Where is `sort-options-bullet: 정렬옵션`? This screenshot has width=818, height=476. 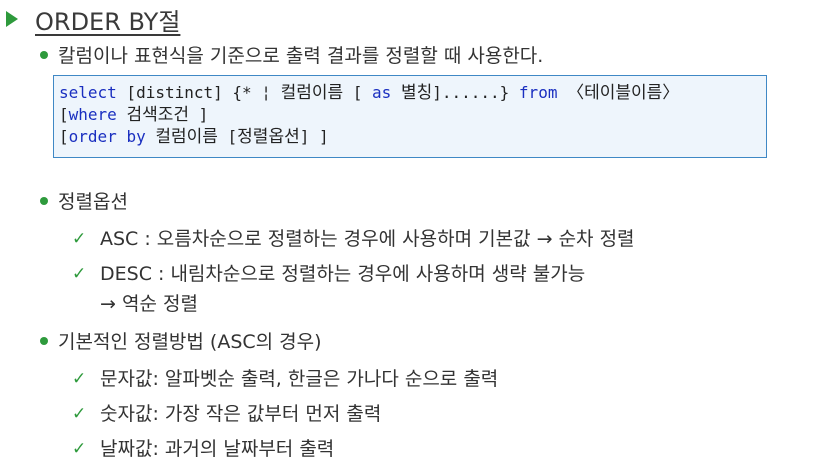 sort-options-bullet: 정렬옵션 is located at coordinates (84, 200).